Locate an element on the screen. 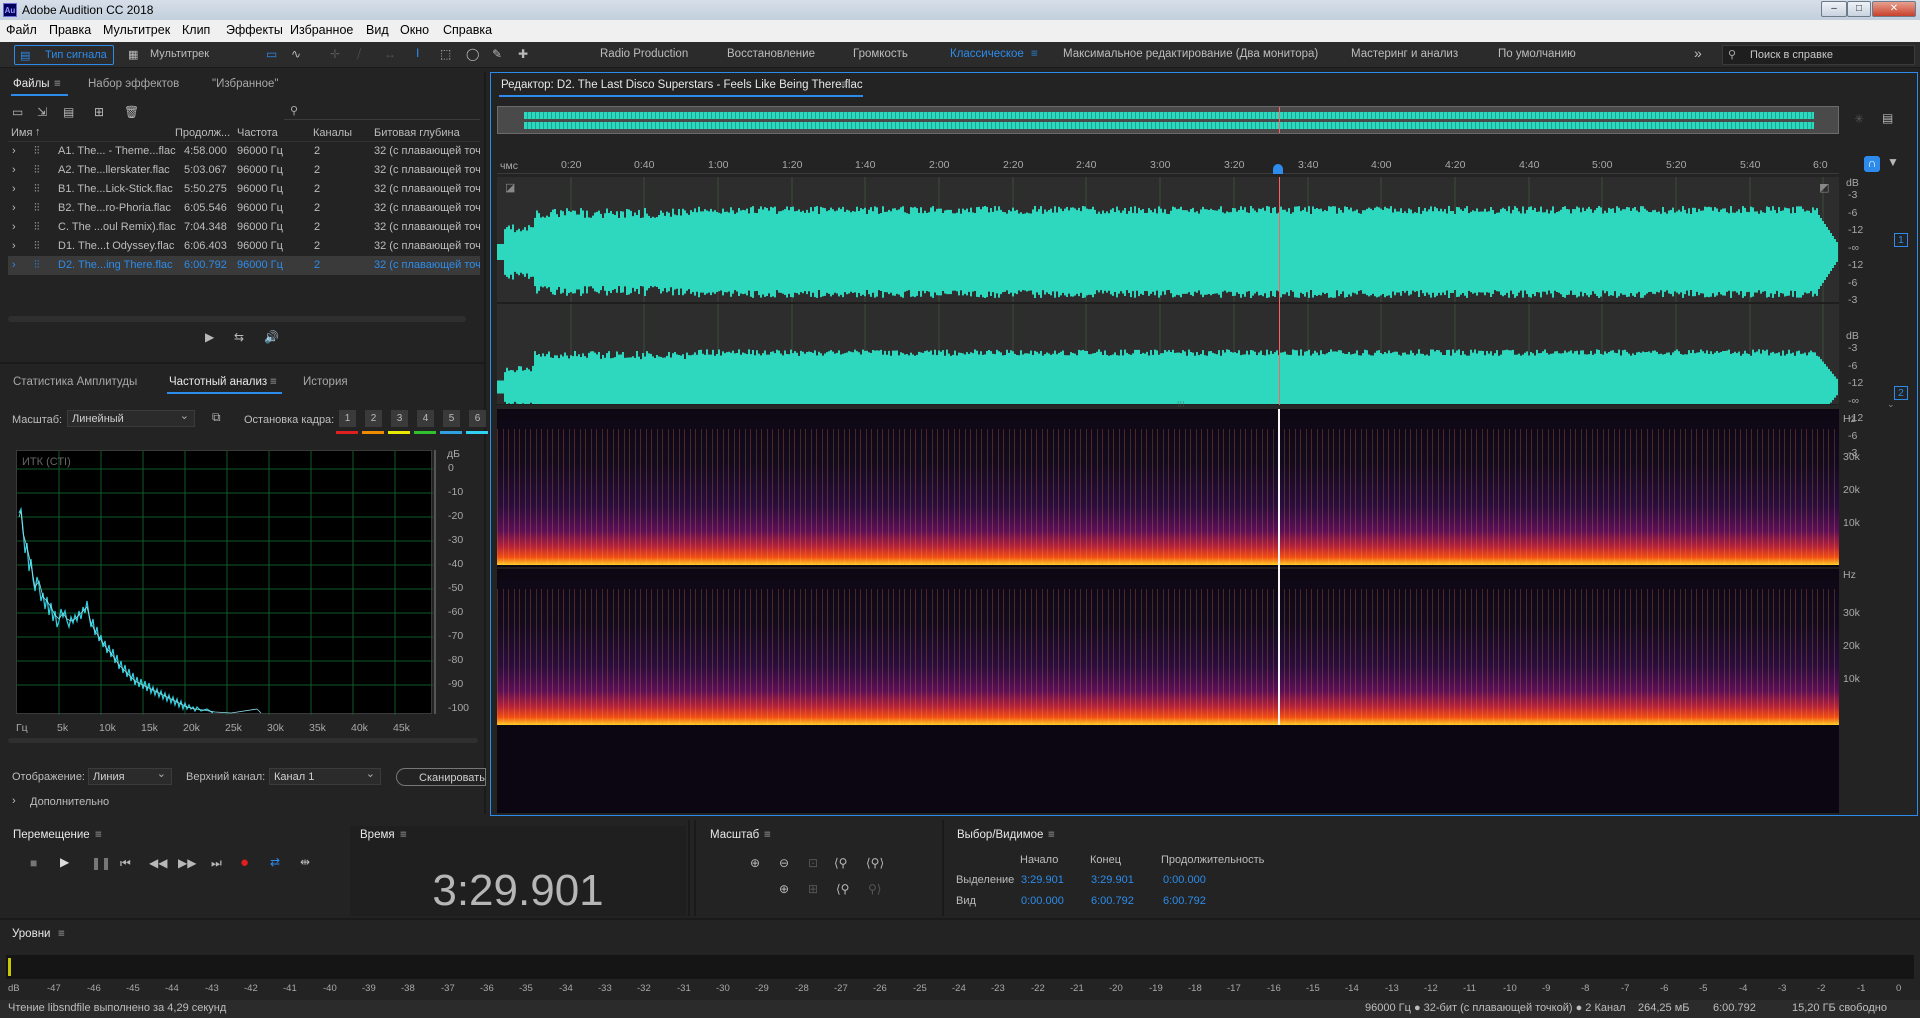  menu-window: Окно is located at coordinates (414, 30).